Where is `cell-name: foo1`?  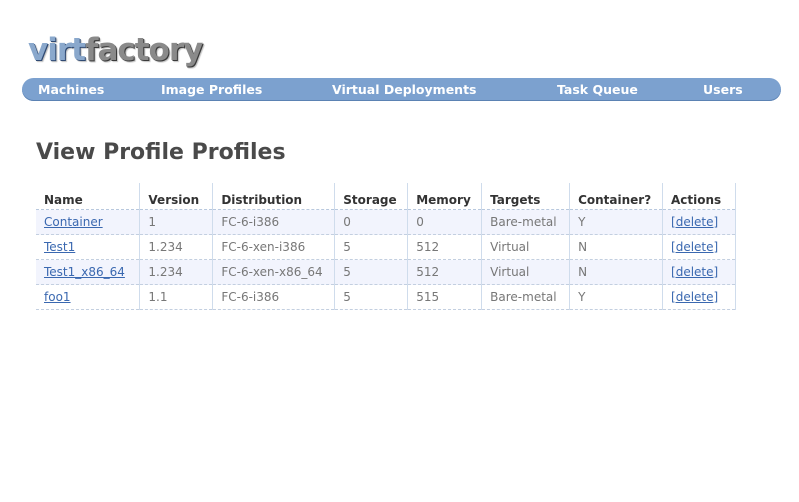 cell-name: foo1 is located at coordinates (88, 297).